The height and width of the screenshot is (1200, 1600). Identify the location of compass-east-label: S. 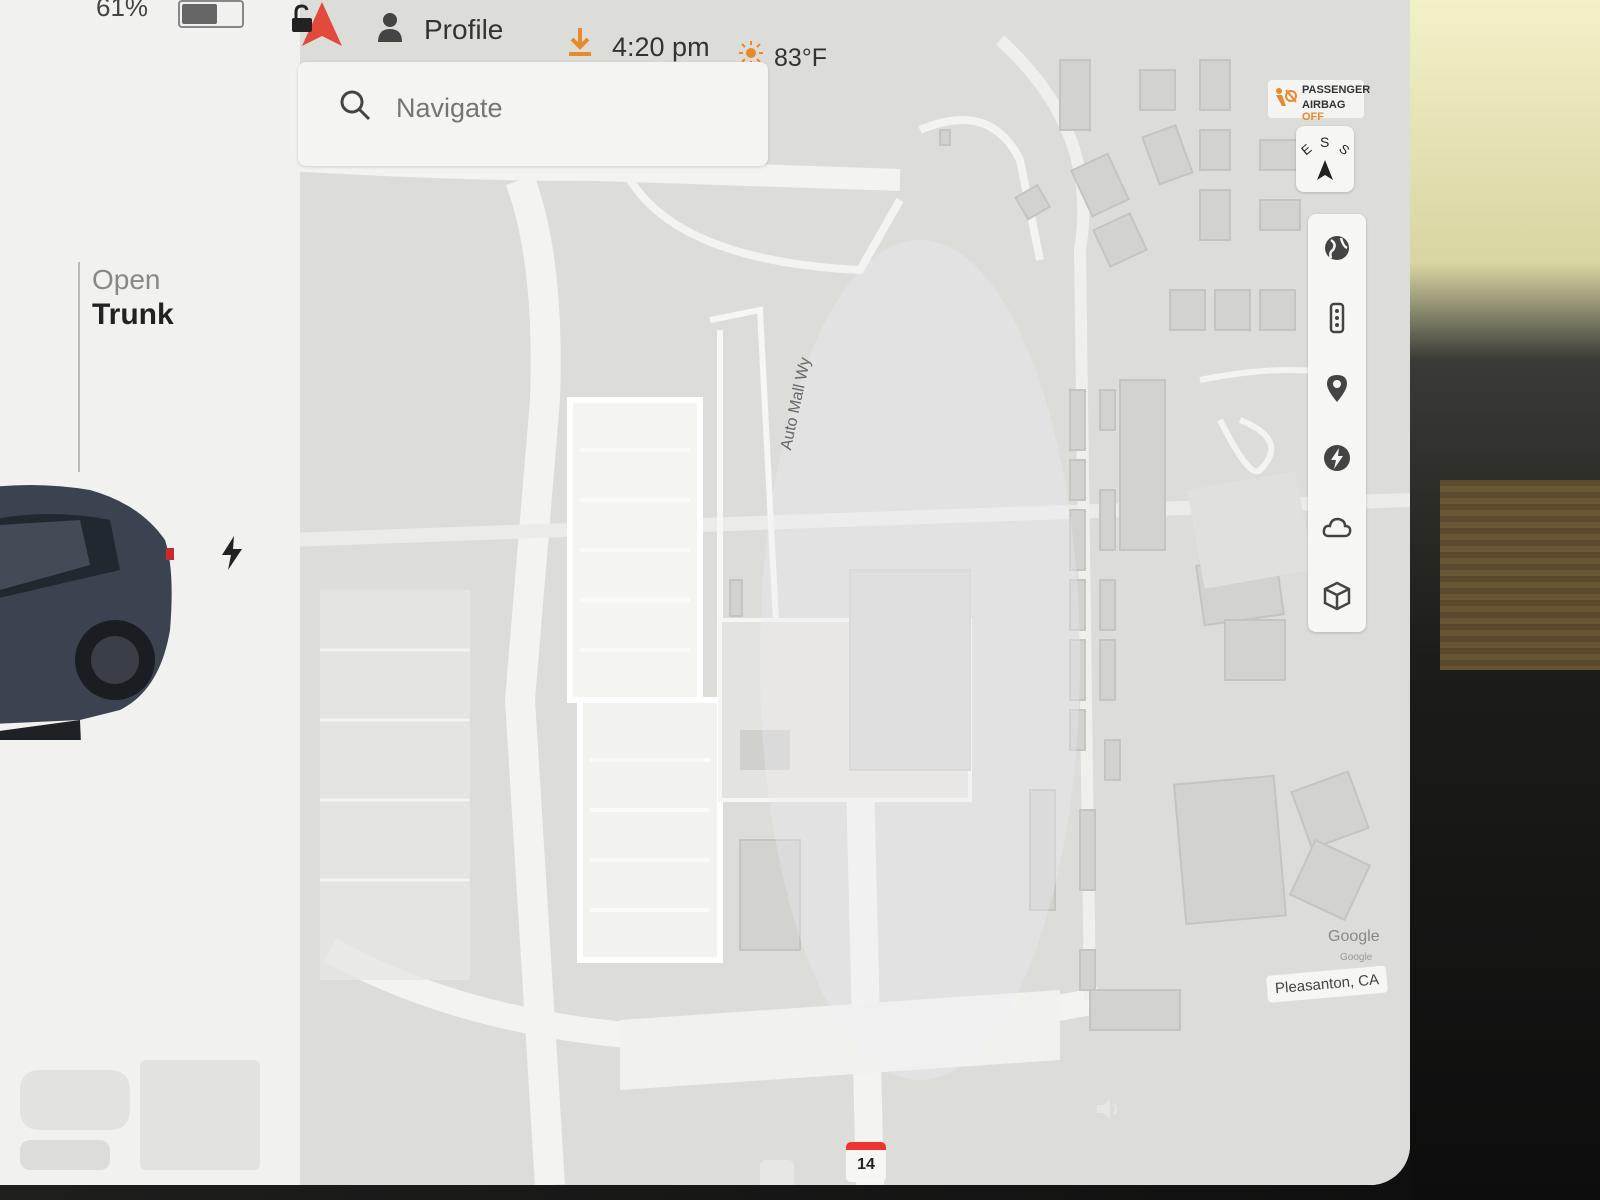
(1344, 149).